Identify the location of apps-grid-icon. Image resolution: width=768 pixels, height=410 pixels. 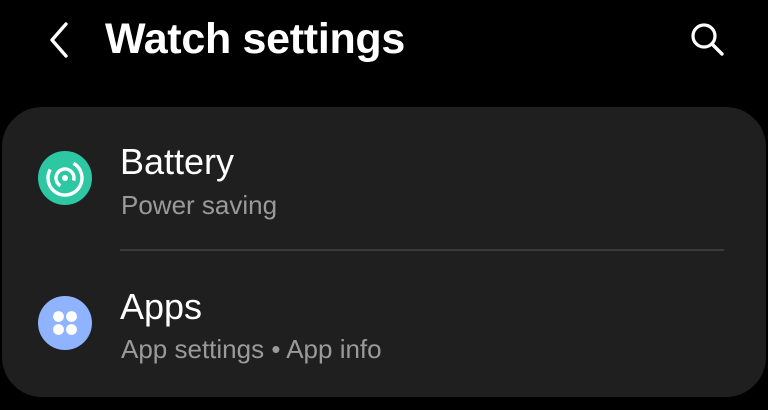
(65, 323).